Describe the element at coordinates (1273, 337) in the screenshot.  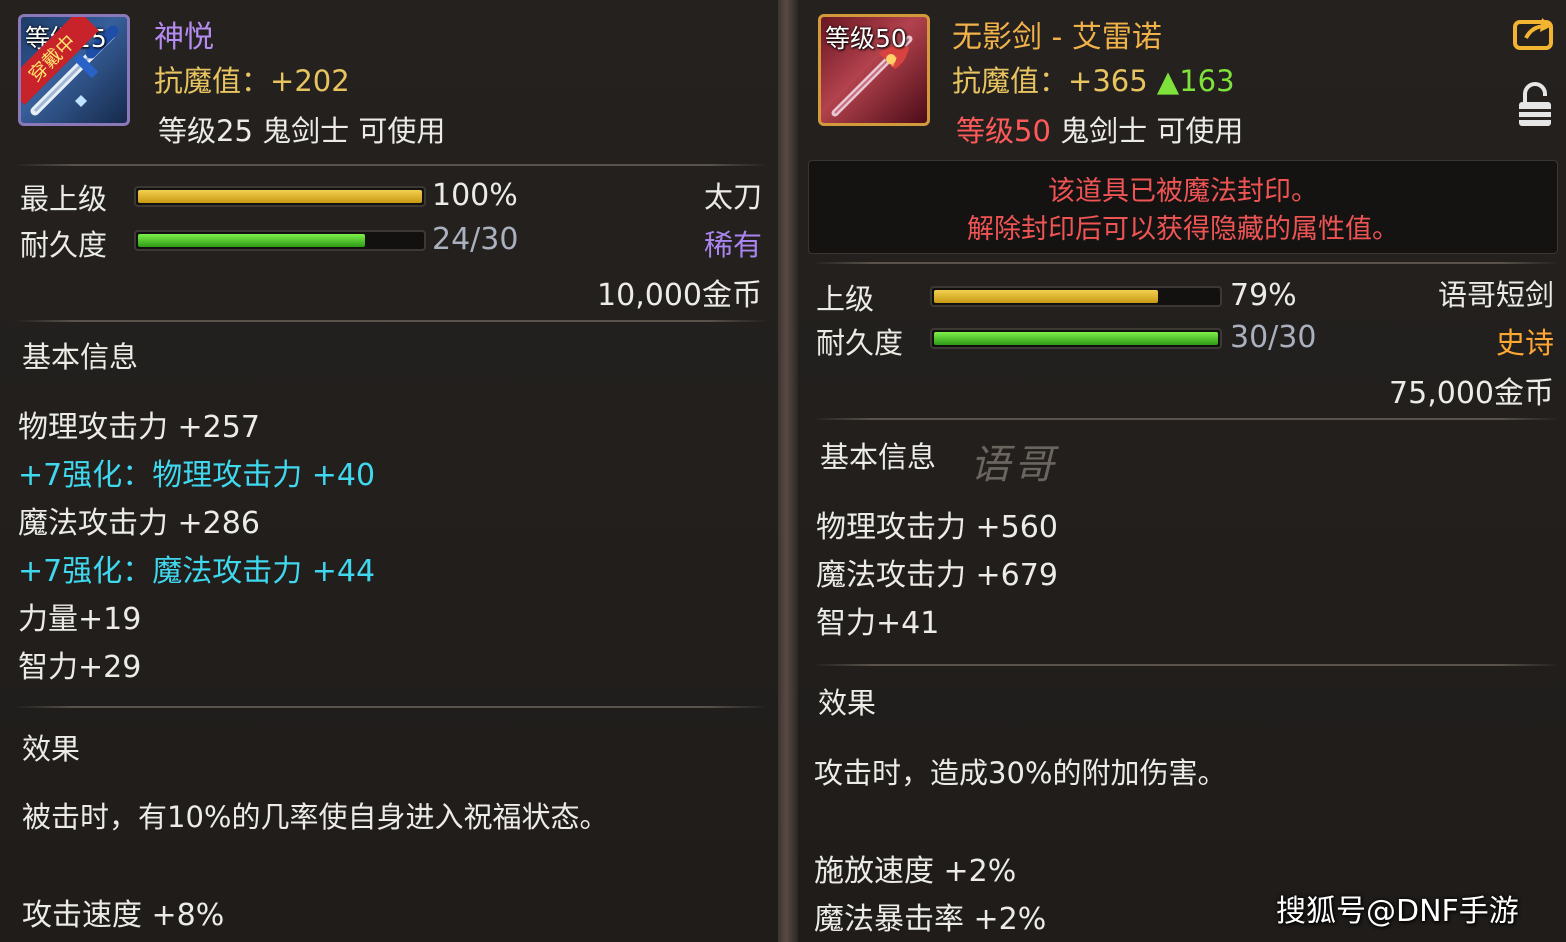
I see `durability-value: 30/30` at that location.